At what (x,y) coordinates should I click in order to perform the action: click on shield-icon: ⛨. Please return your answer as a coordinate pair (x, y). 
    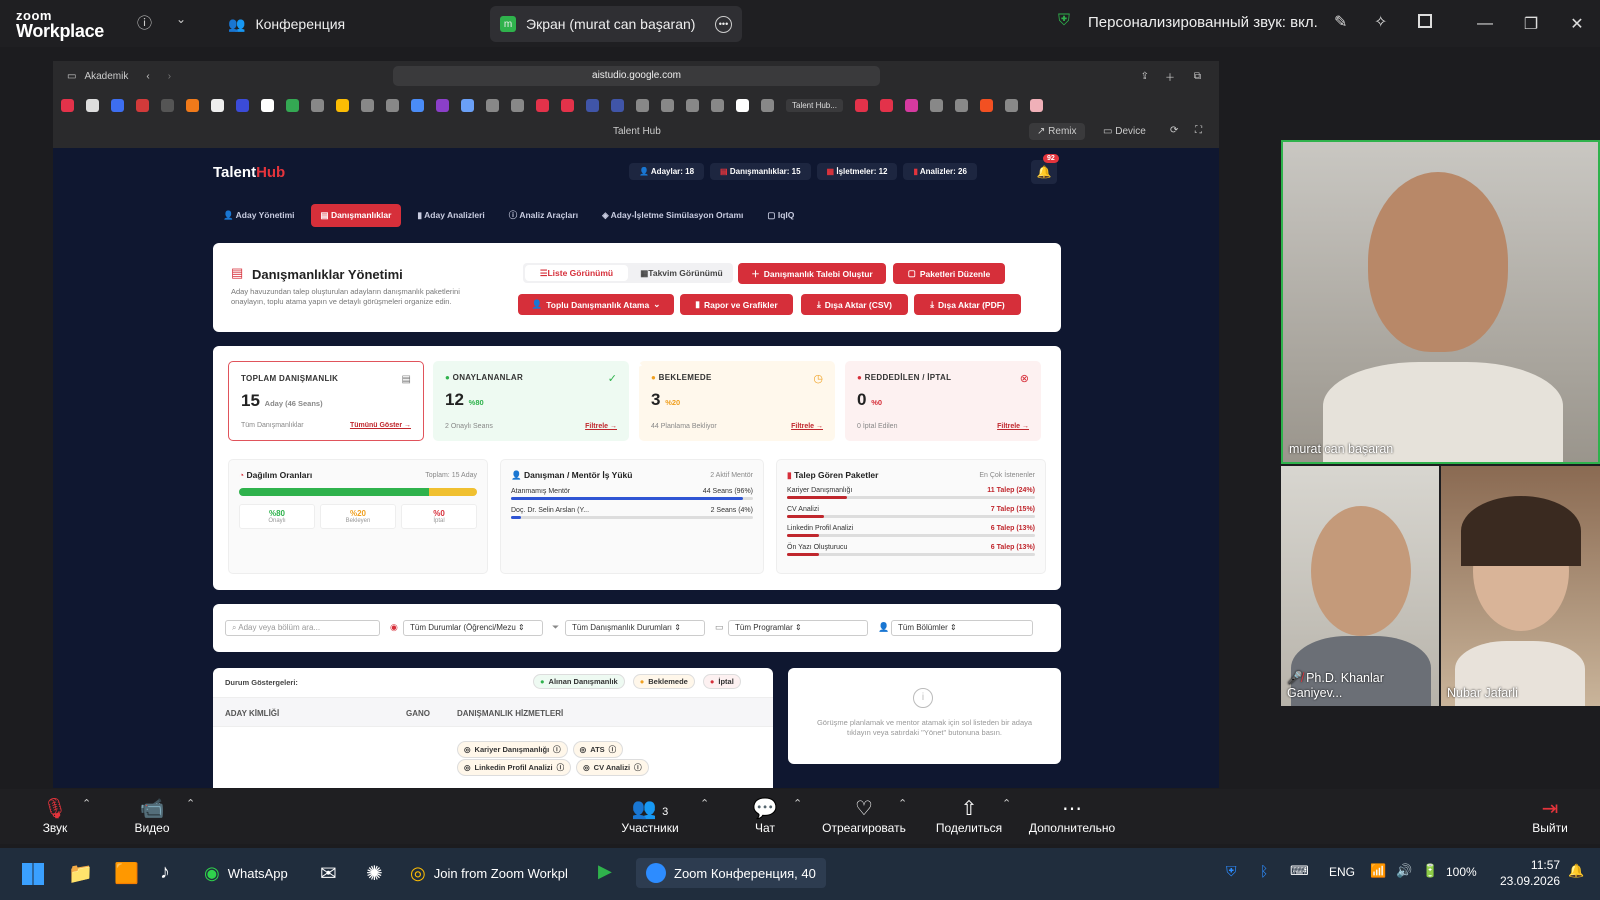
    Looking at the image, I should click on (1231, 871).